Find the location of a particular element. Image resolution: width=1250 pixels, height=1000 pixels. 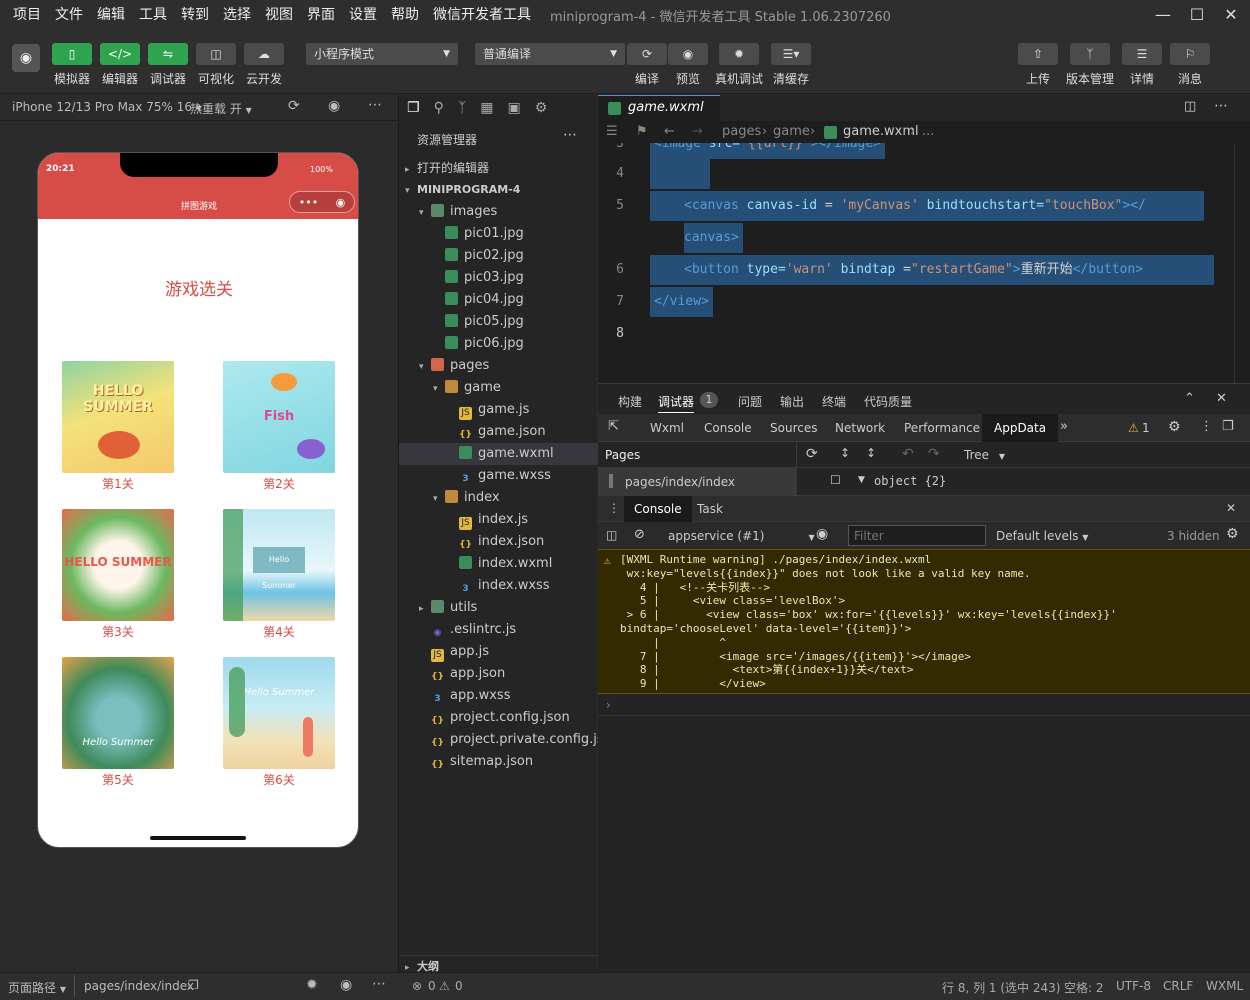

details-button: ☰ is located at coordinates (1142, 54).